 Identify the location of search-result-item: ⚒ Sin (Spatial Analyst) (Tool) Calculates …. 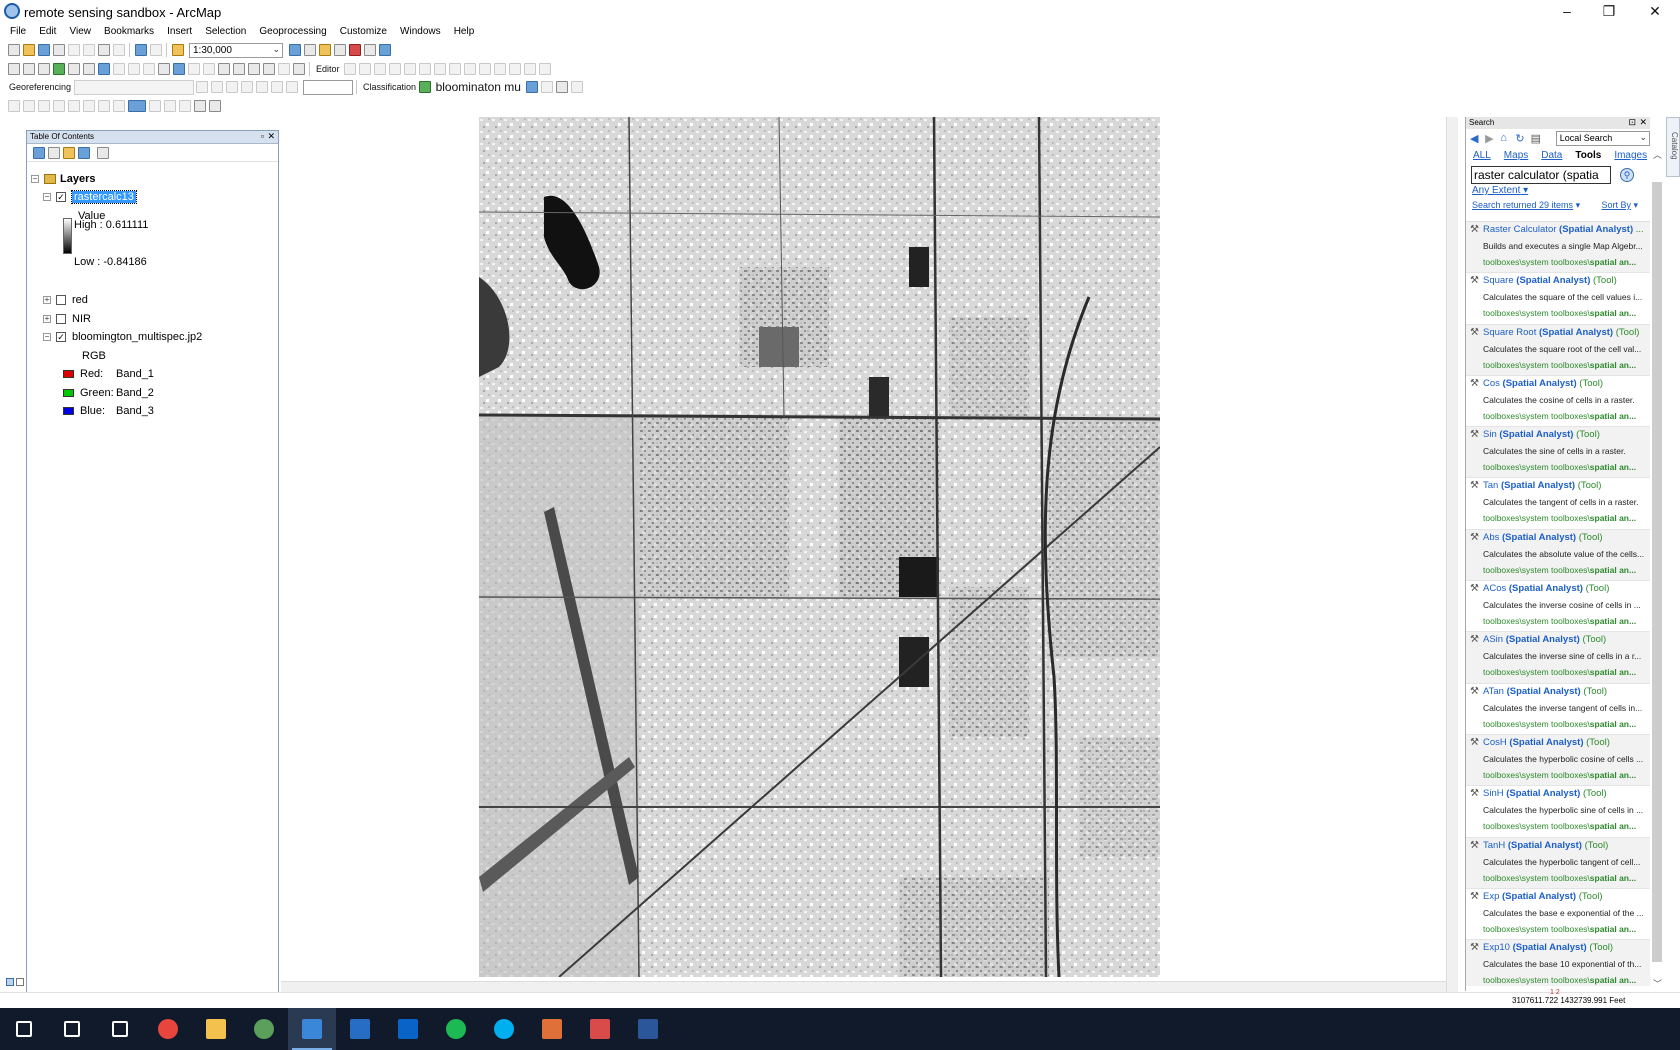
(1558, 453).